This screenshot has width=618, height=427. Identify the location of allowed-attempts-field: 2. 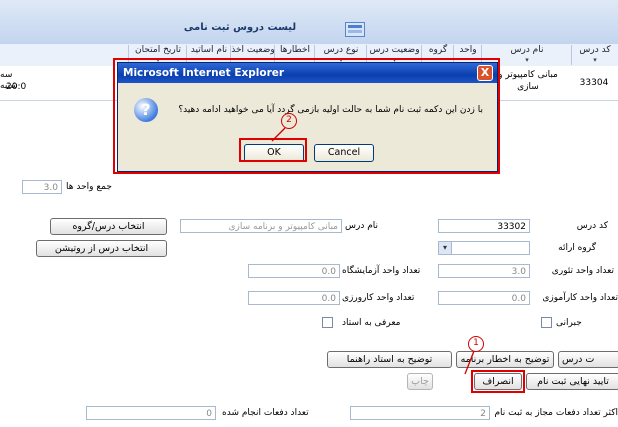
(420, 413).